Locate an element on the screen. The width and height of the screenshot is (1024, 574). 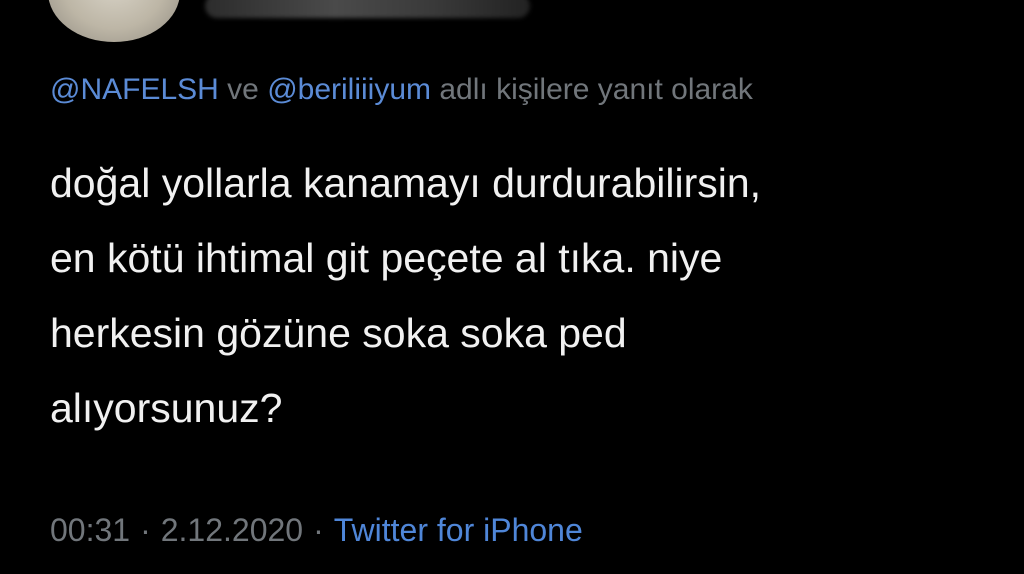
mention-link-nafelsh: @NAFELSH is located at coordinates (134, 89).